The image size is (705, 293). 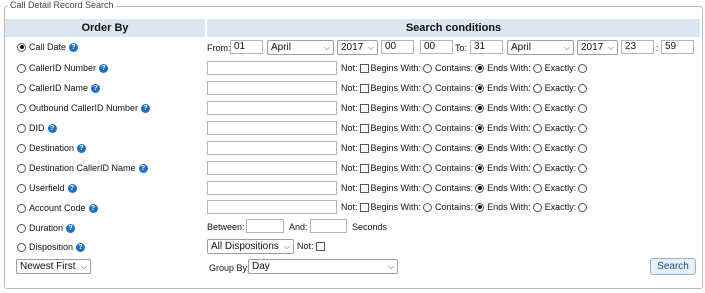 I want to click on to-month-select: April ⌵, so click(x=540, y=47).